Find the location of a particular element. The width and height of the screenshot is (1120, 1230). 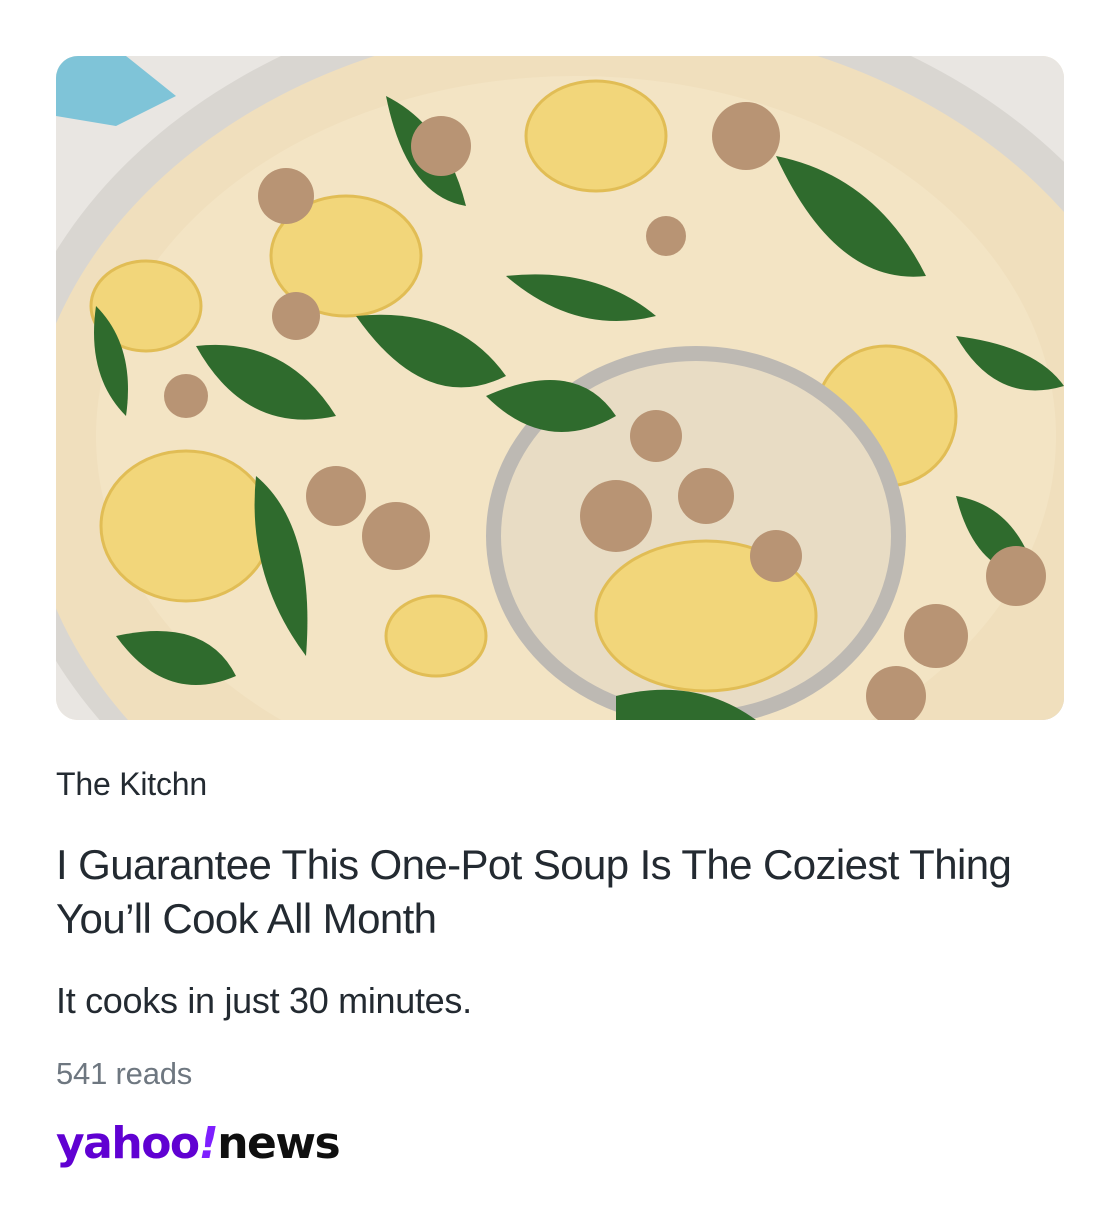

yahoo-news-logo: yahoo! news is located at coordinates (198, 1149).